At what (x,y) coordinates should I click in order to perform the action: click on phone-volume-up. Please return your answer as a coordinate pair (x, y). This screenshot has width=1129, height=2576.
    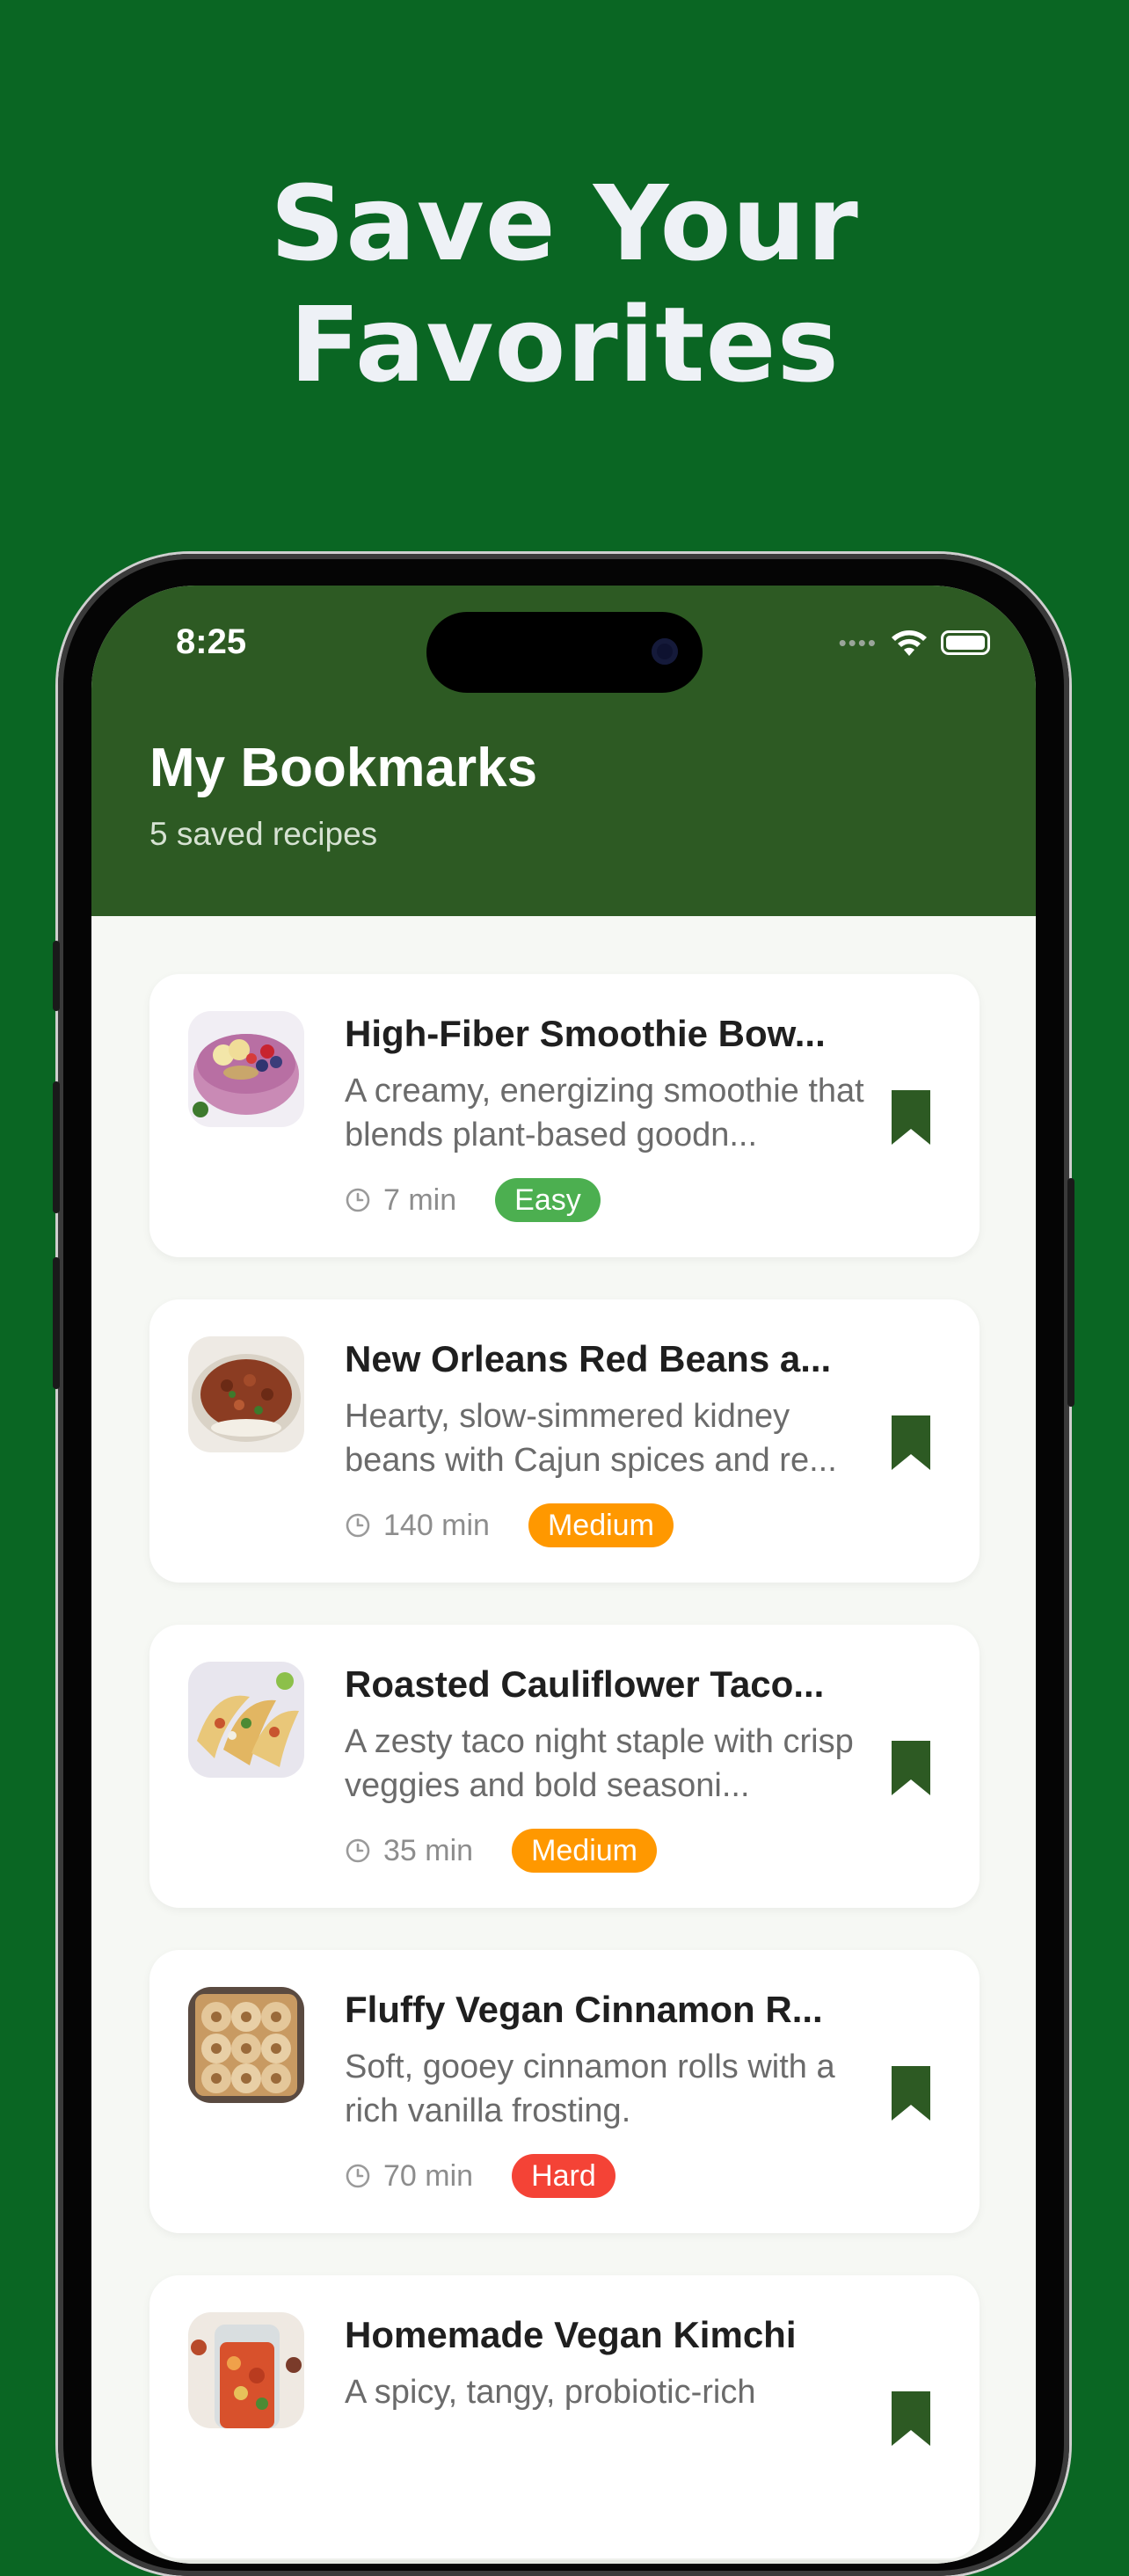
    Looking at the image, I should click on (56, 1147).